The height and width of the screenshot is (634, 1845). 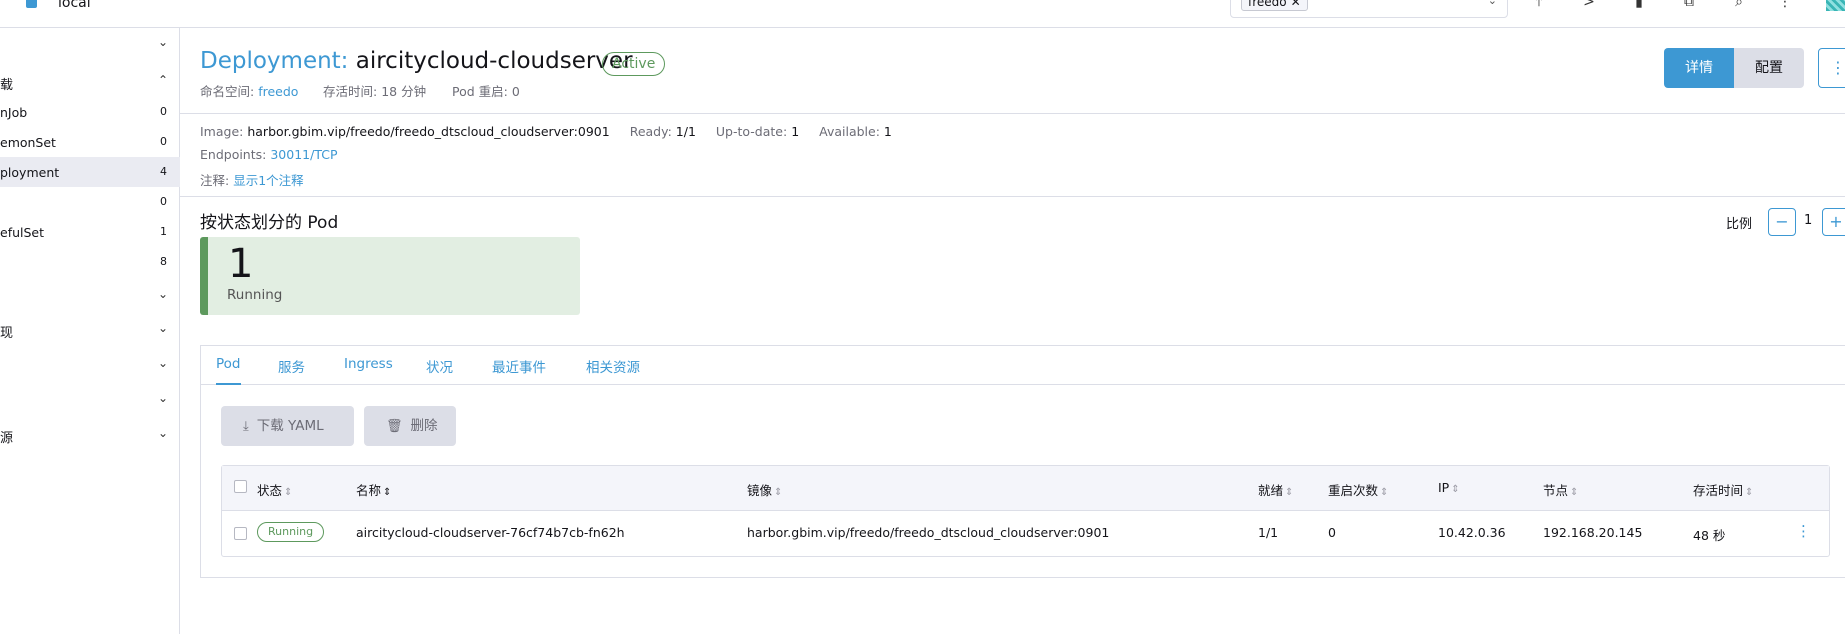 I want to click on sidebar-item-count: 0, so click(x=163, y=201).